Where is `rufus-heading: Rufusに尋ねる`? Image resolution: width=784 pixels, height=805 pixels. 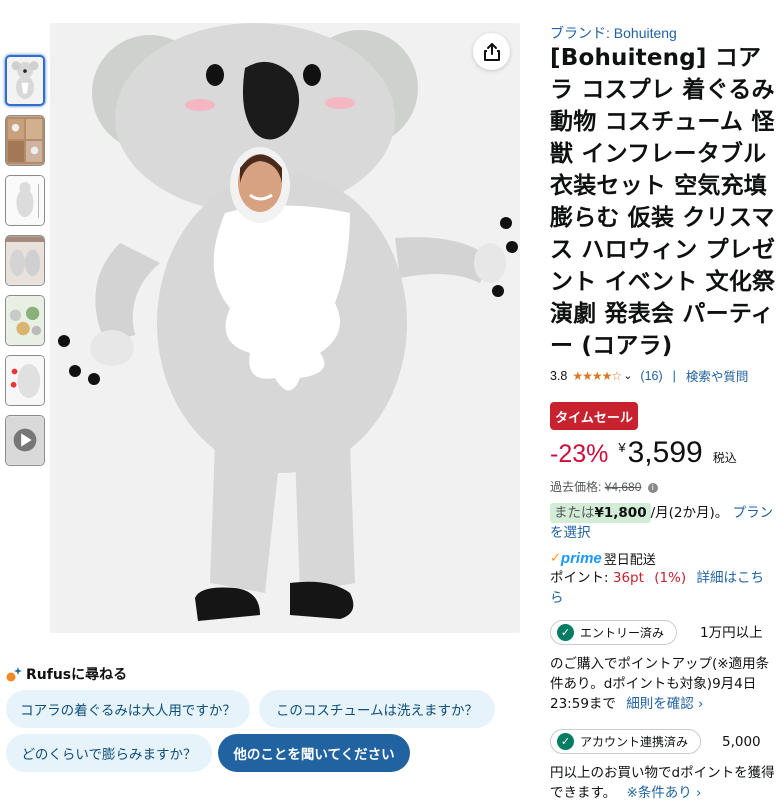 rufus-heading: Rufusに尋ねる is located at coordinates (66, 674).